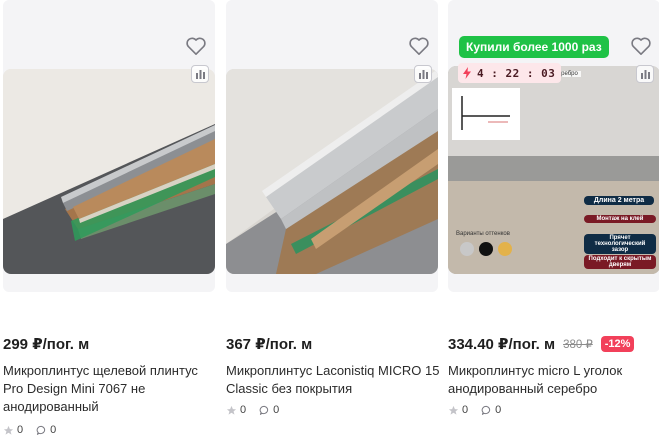 The image size is (659, 443). I want to click on discount-badge: -12%, so click(617, 344).